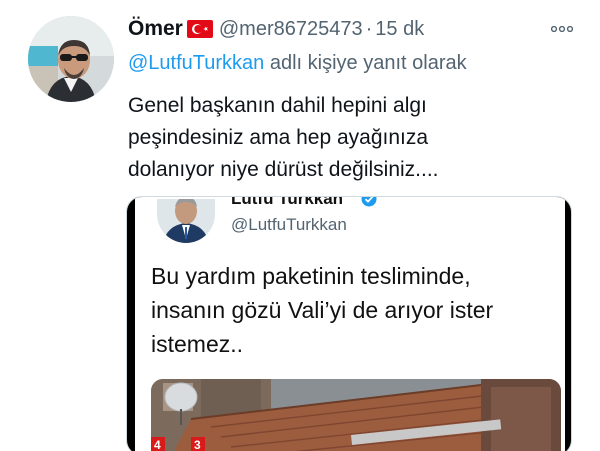  Describe the element at coordinates (199, 29) in the screenshot. I see `turkey-flag-icon` at that location.